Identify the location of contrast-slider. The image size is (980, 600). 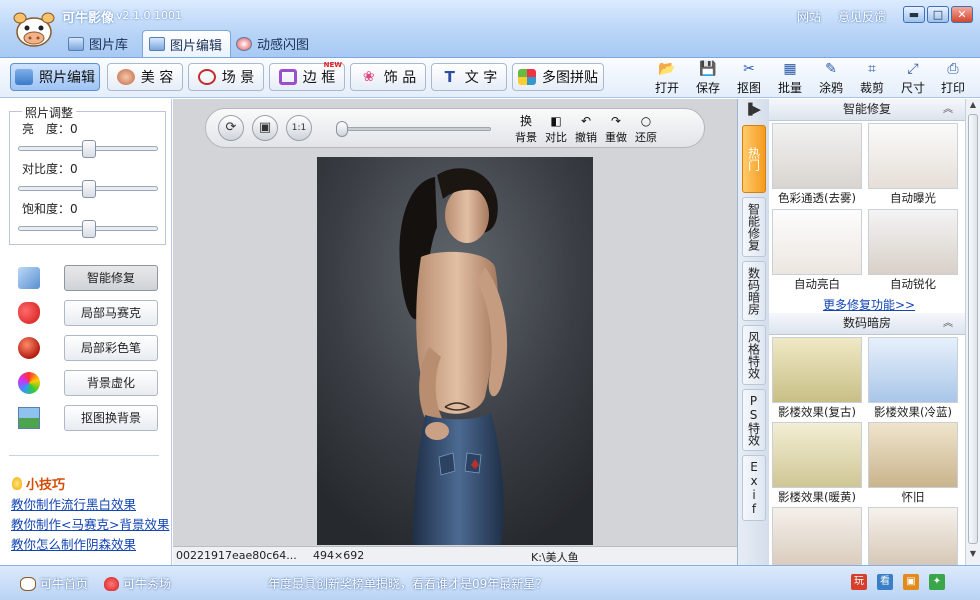
(88, 189).